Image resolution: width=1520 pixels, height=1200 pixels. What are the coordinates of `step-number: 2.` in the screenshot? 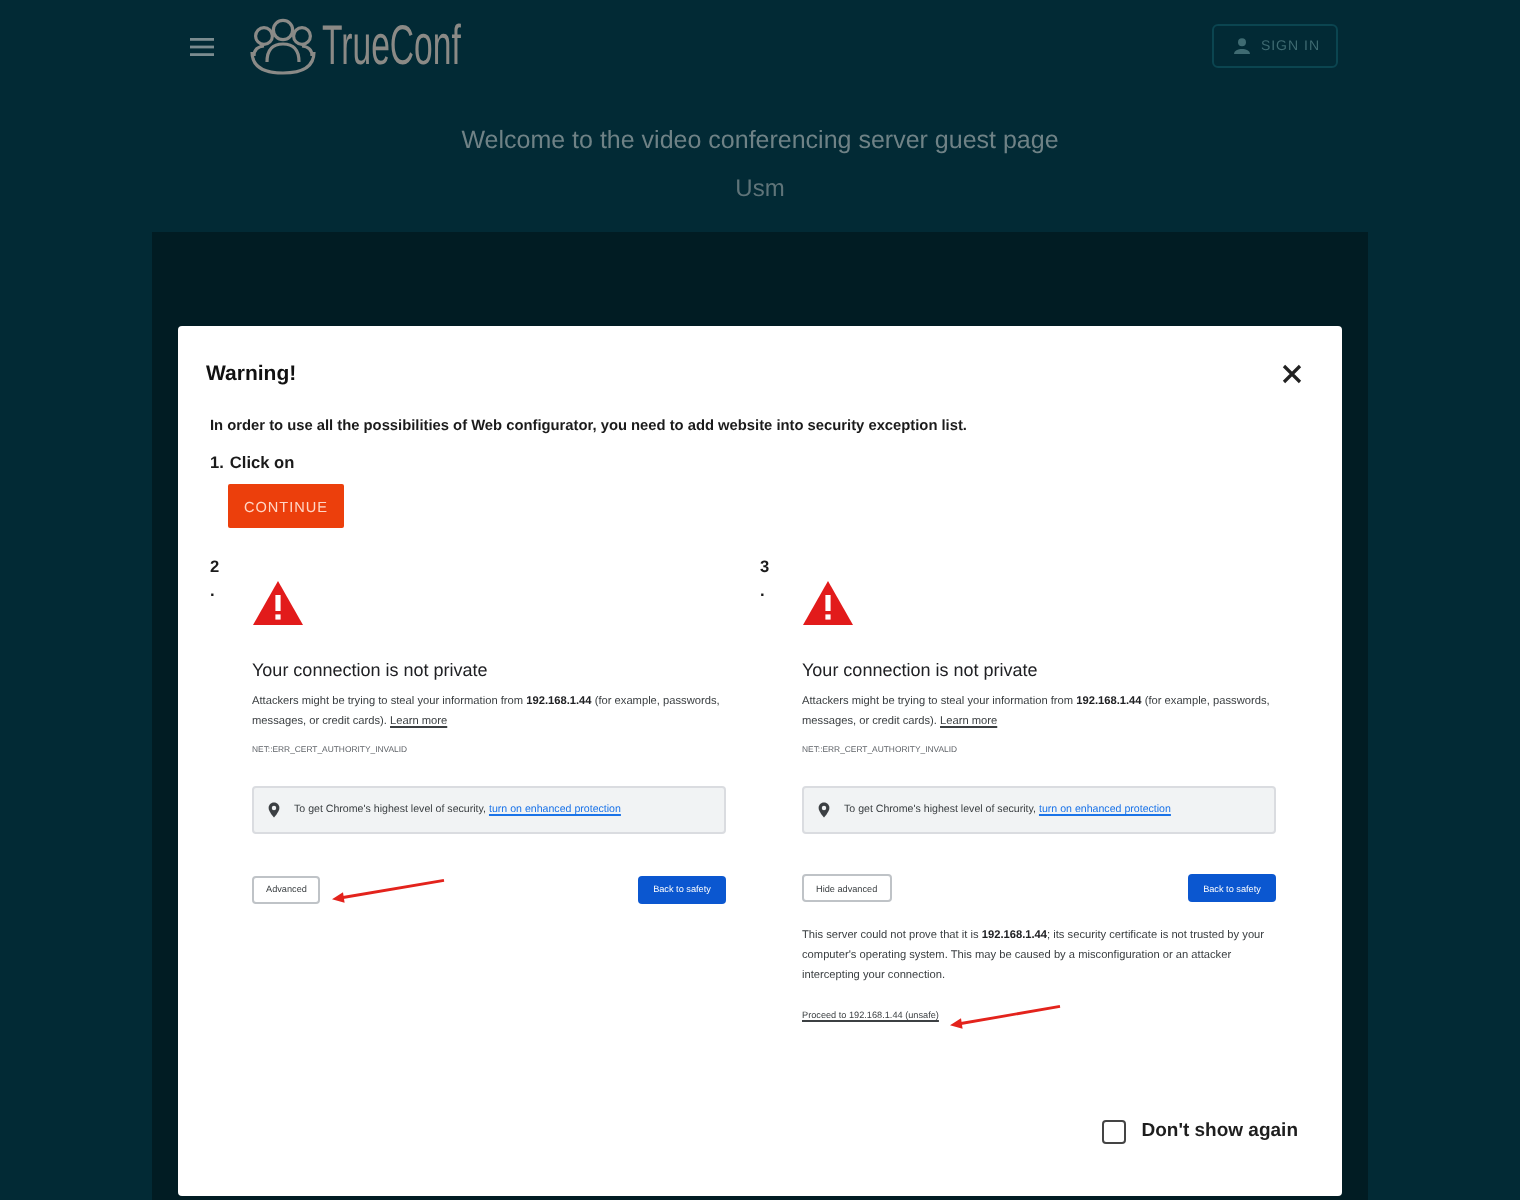 It's located at (216, 578).